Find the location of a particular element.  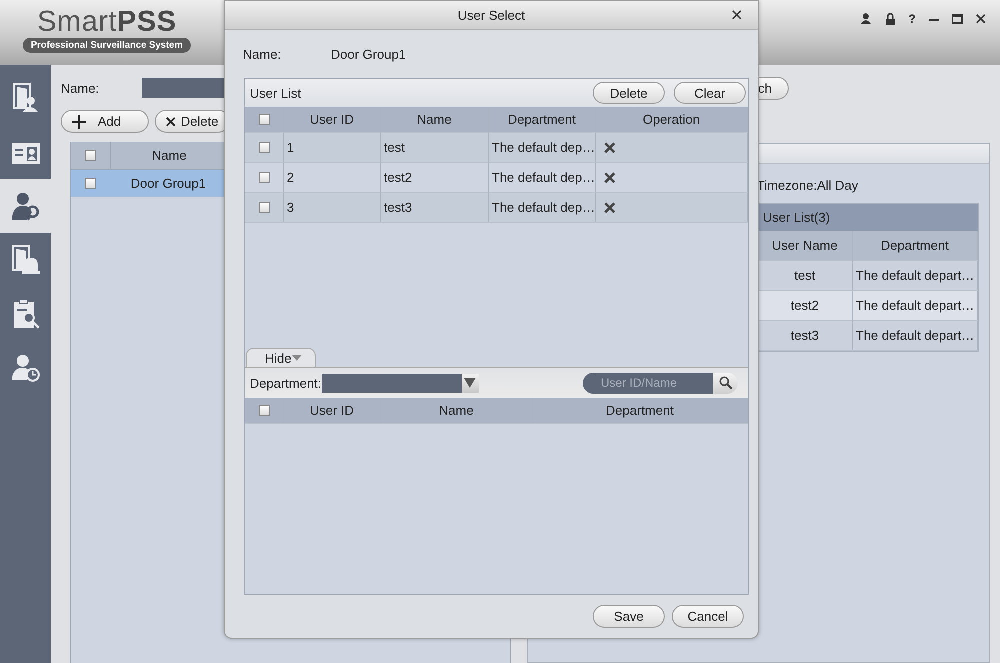

sidebar-item is located at coordinates (25, 206).